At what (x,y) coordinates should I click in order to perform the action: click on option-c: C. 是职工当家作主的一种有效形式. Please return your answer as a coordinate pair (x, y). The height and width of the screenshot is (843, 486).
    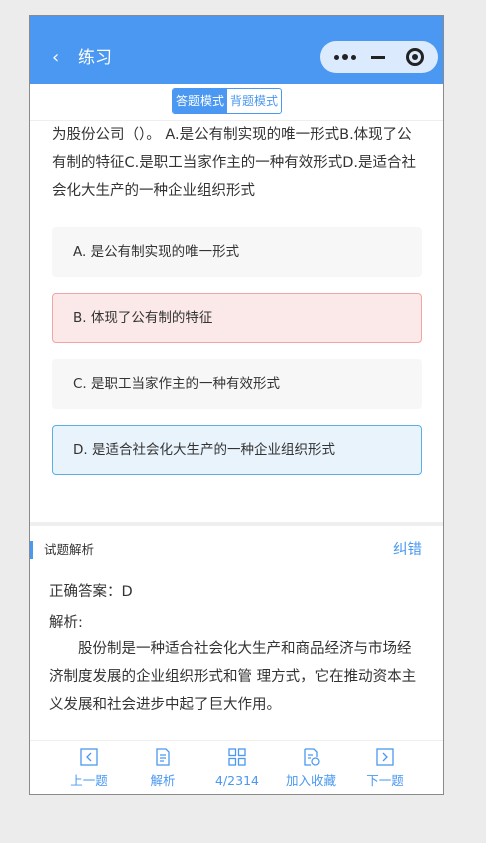
    Looking at the image, I should click on (237, 384).